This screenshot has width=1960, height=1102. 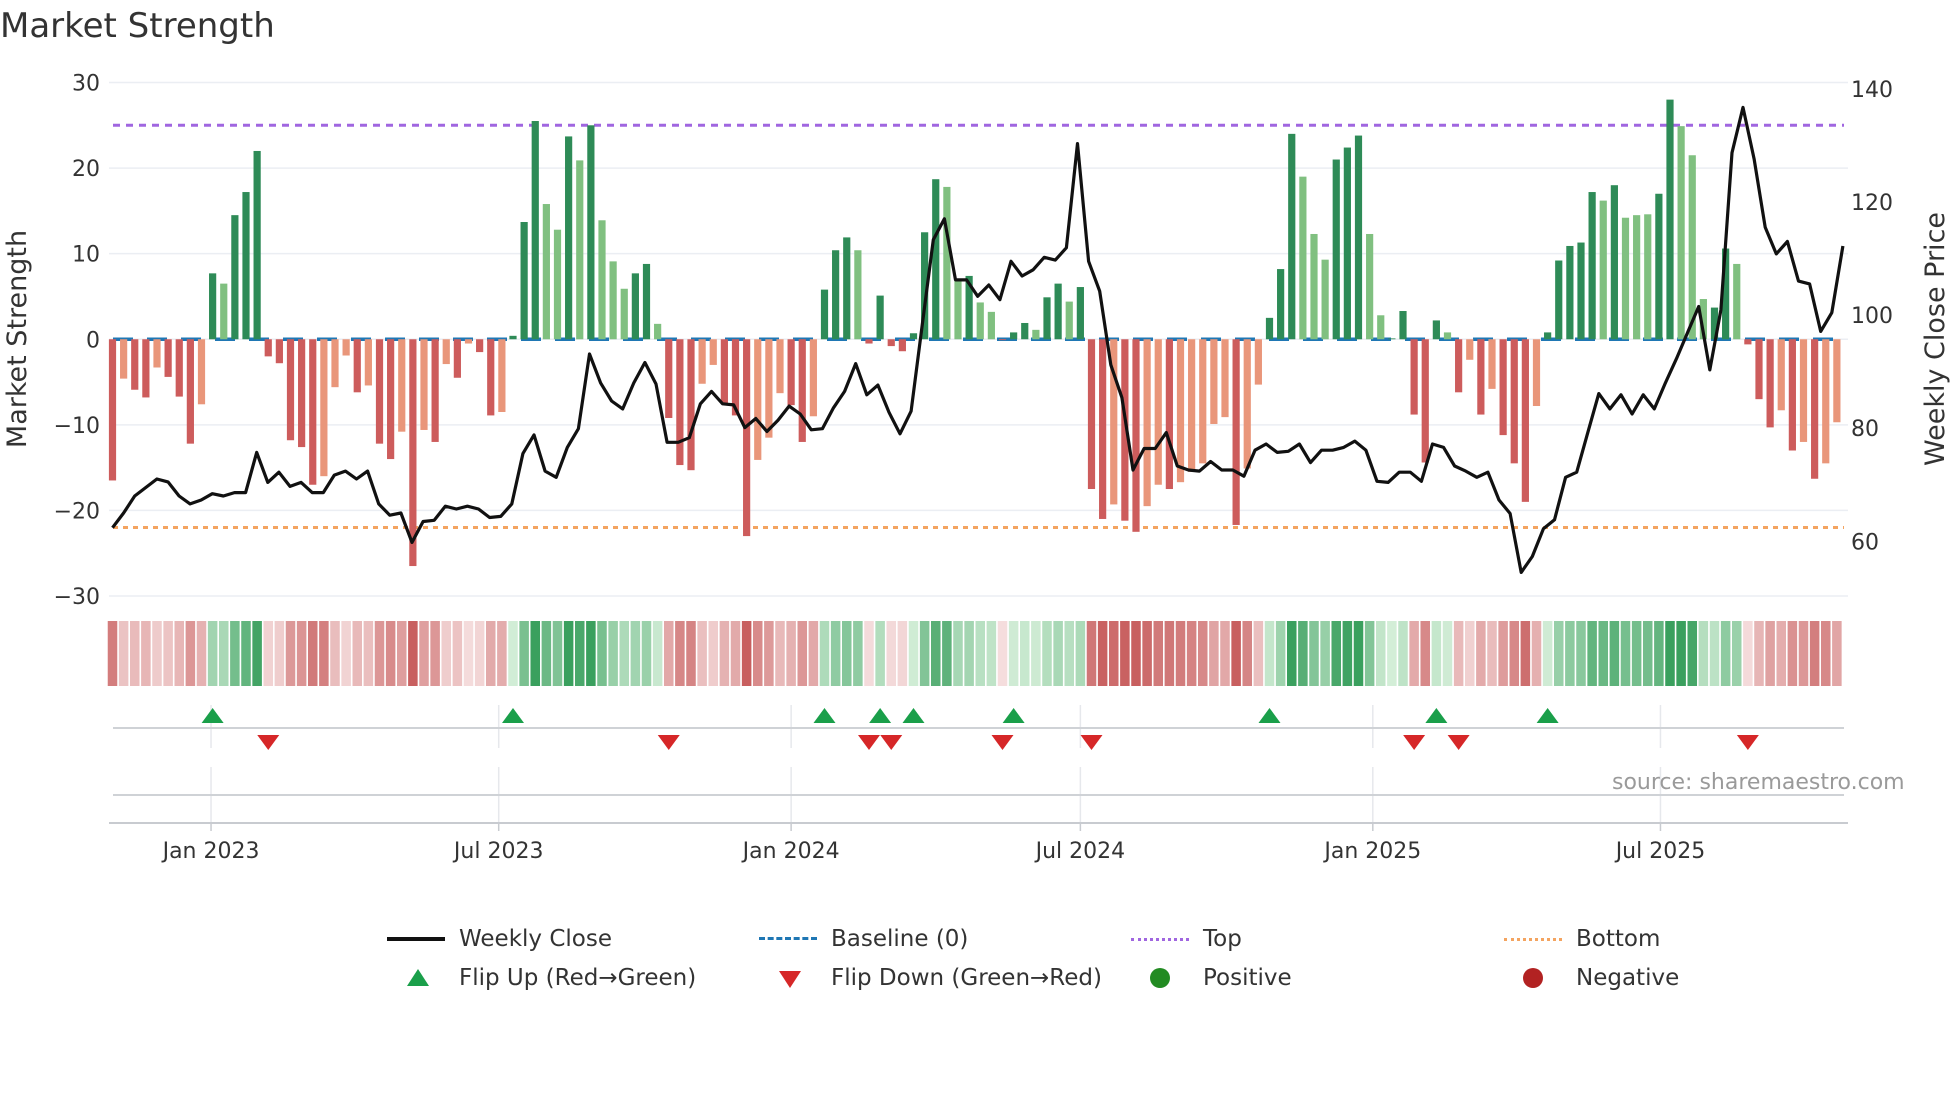 What do you see at coordinates (1865, 429) in the screenshot?
I see `y2-tick-label: 80` at bounding box center [1865, 429].